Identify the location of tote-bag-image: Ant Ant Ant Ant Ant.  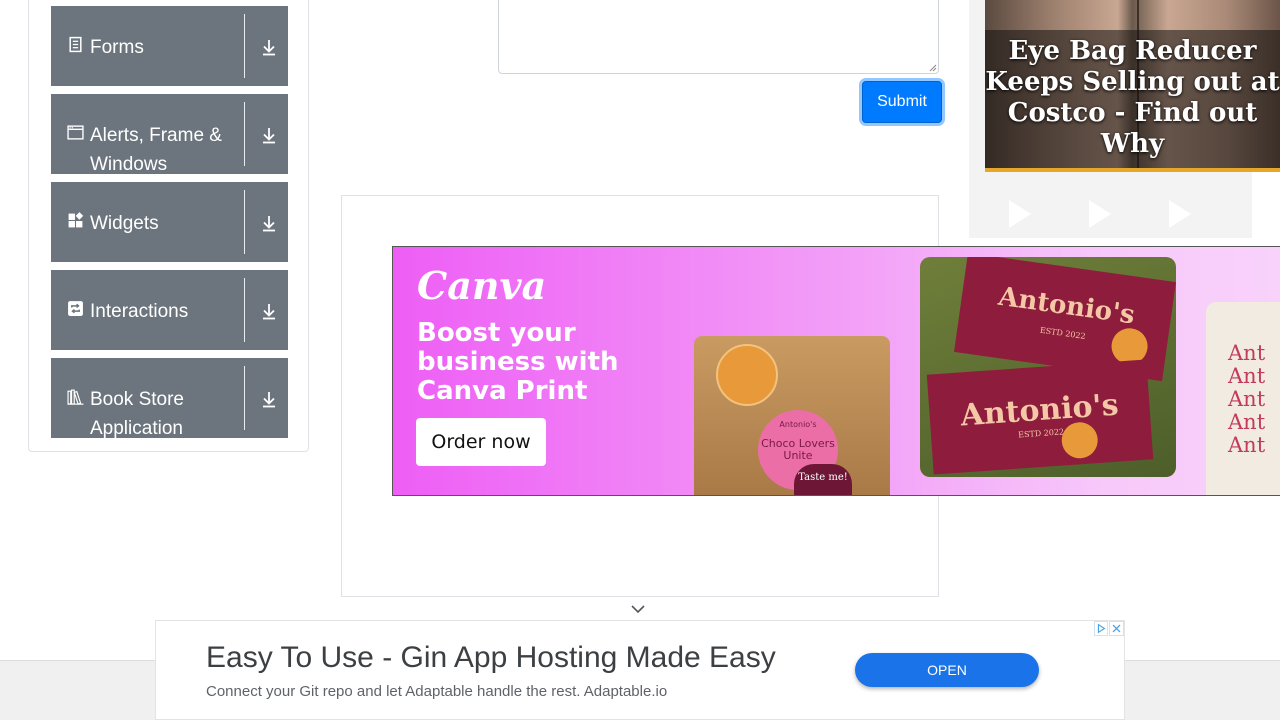
(1243, 398).